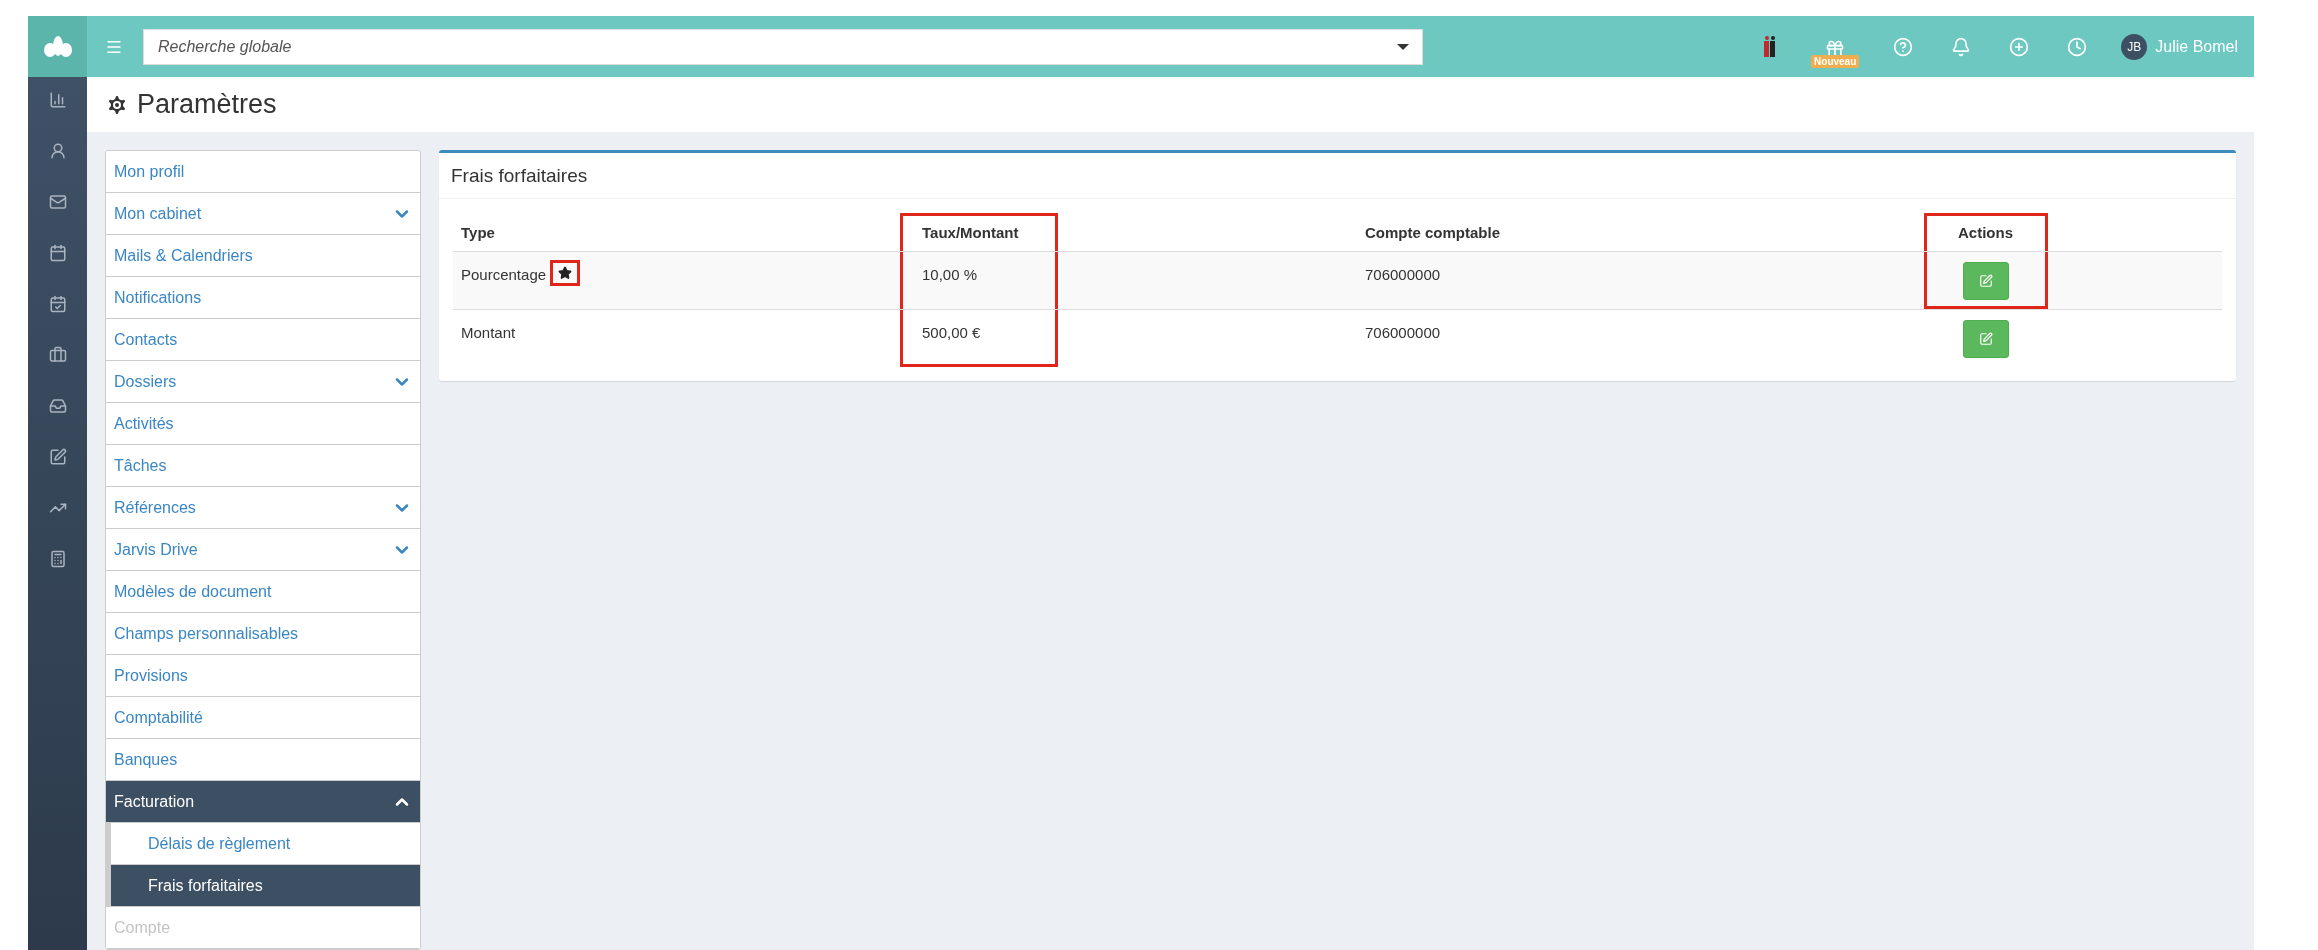 The image size is (2318, 950). I want to click on table-cell: Montant, so click(488, 332).